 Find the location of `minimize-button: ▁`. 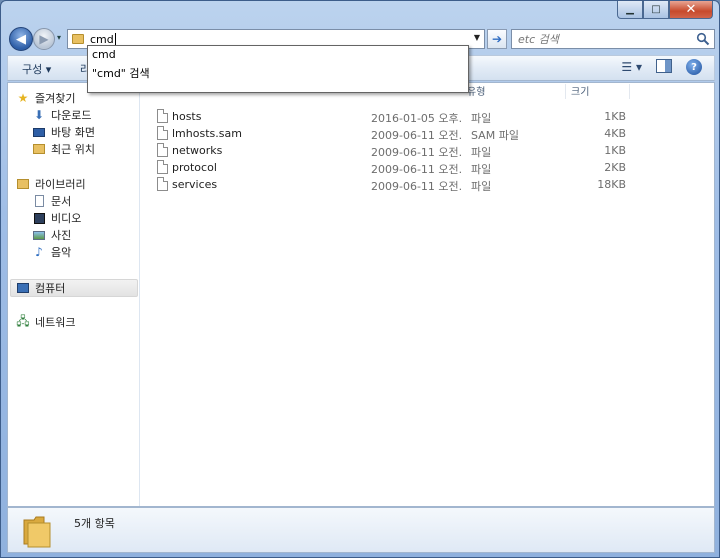

minimize-button: ▁ is located at coordinates (630, 10).